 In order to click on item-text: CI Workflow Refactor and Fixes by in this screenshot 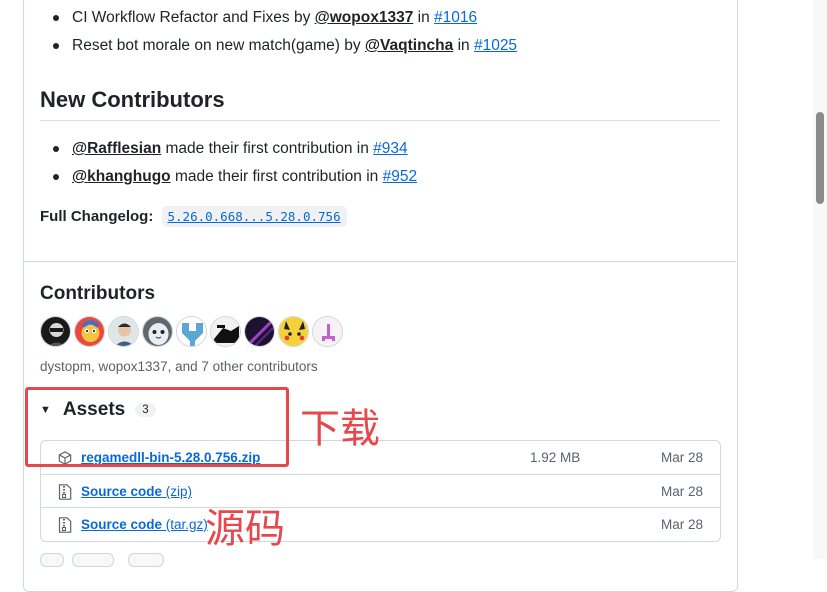, I will do `click(193, 17)`.